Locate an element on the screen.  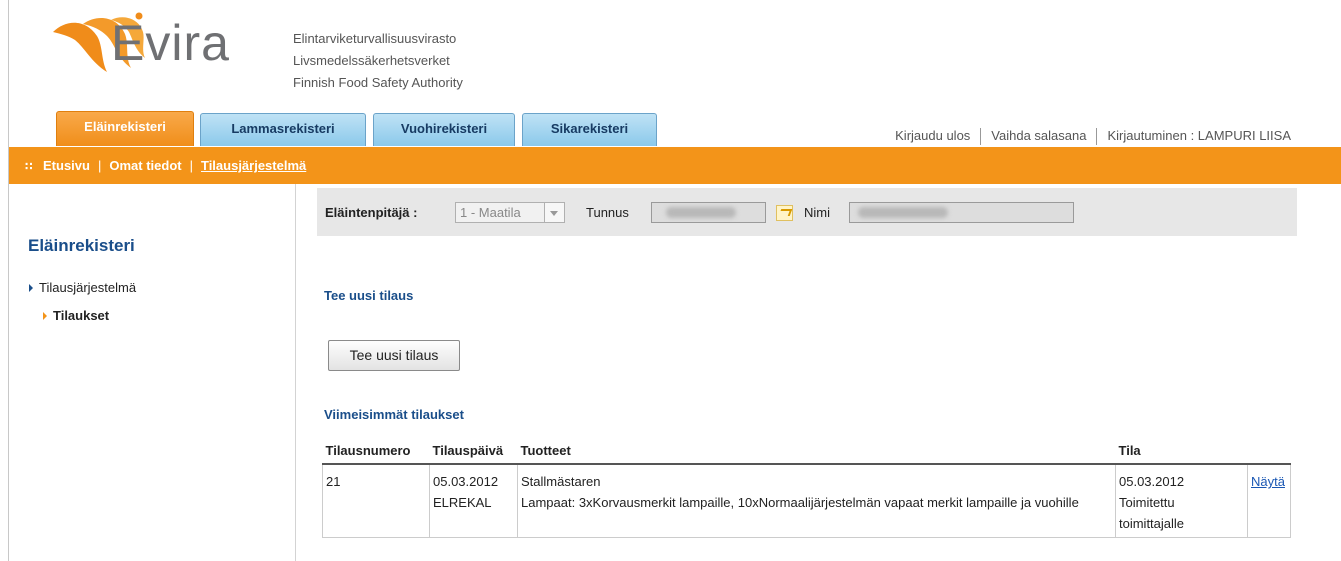
breadcrumb: ∷ Etusivu | Omat tiedot | Tilausjärjestelmä is located at coordinates (165, 165).